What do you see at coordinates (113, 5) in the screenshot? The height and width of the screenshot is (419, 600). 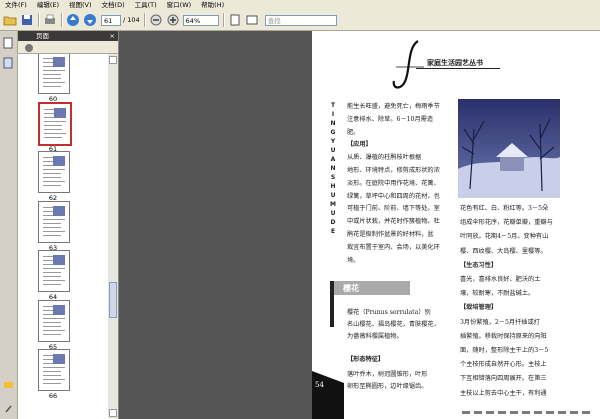 I see `menu-item: 文档(D)` at bounding box center [113, 5].